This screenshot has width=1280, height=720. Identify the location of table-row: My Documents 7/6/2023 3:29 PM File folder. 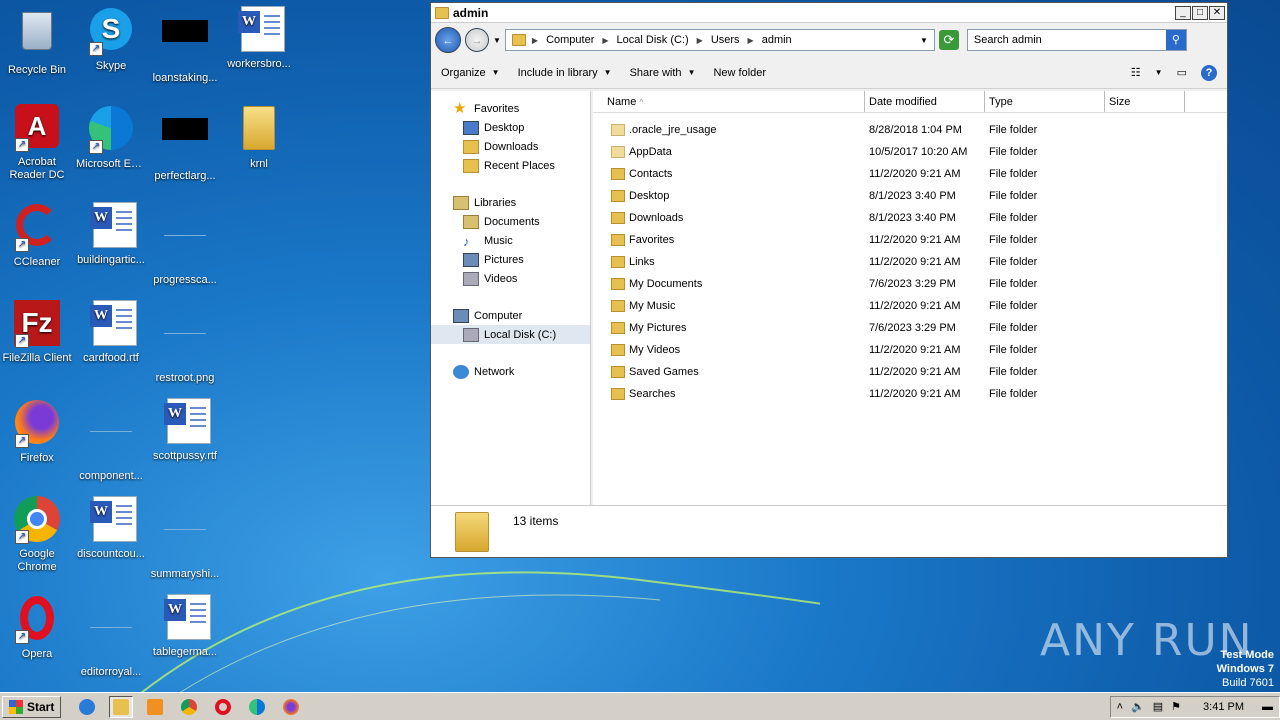
(910, 284).